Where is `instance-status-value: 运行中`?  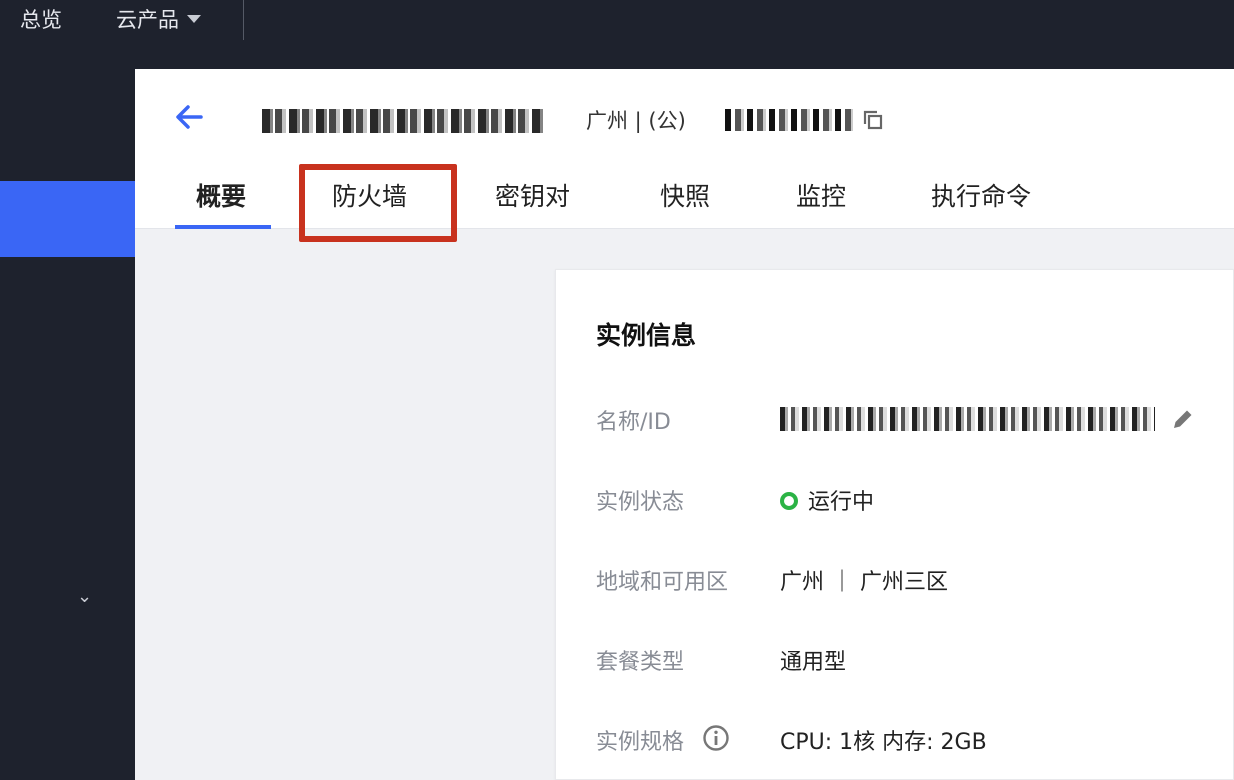
instance-status-value: 运行中 is located at coordinates (827, 500).